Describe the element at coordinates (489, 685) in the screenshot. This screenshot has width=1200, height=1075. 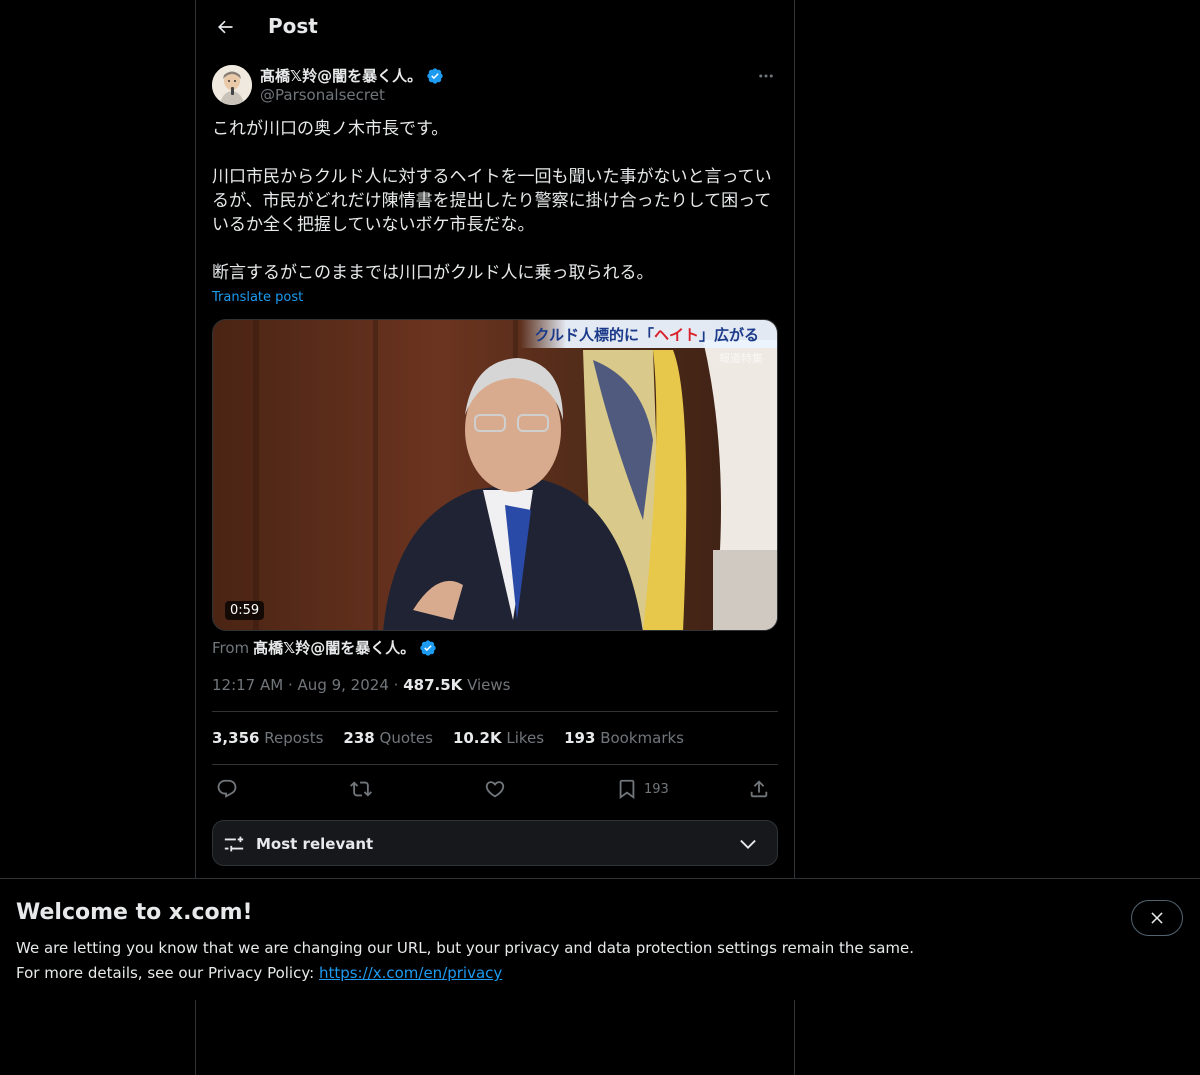
I see `views-label: Views` at that location.